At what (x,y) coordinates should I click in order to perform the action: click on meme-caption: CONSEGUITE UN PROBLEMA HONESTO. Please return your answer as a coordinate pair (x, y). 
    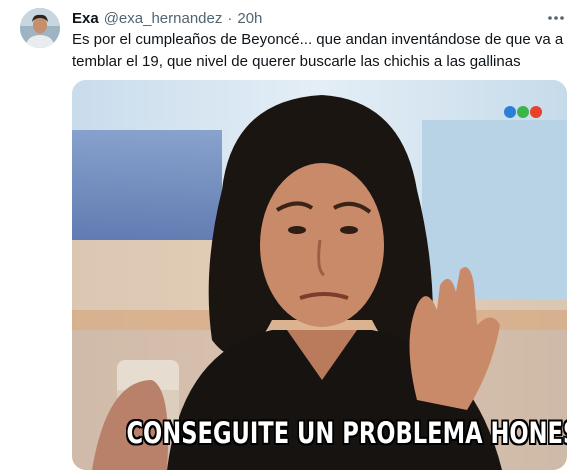
    Looking at the image, I should click on (346, 433).